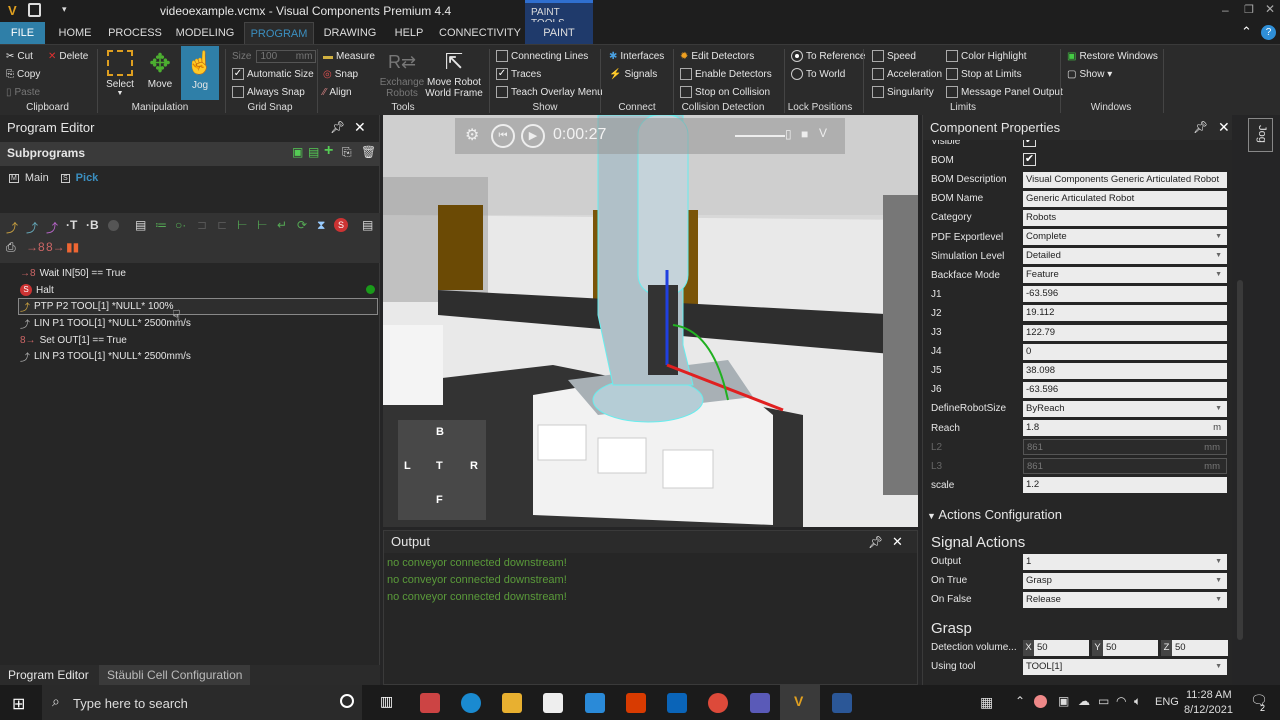 This screenshot has width=1280, height=720. What do you see at coordinates (407, 466) in the screenshot?
I see `view-cube-left: L` at bounding box center [407, 466].